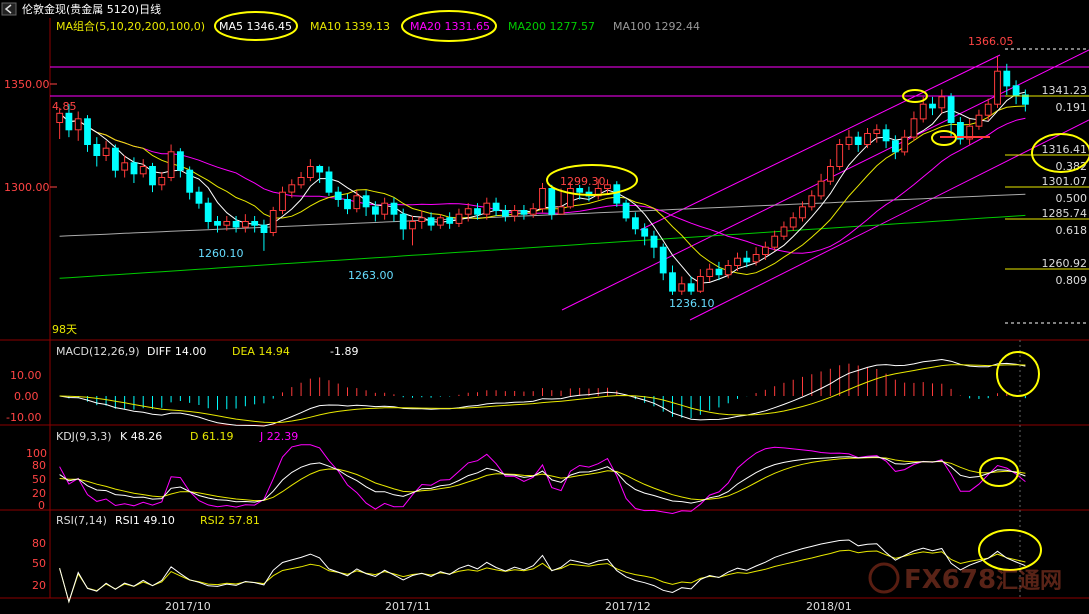  I want to click on kdj-k: K 48.26, so click(141, 436).